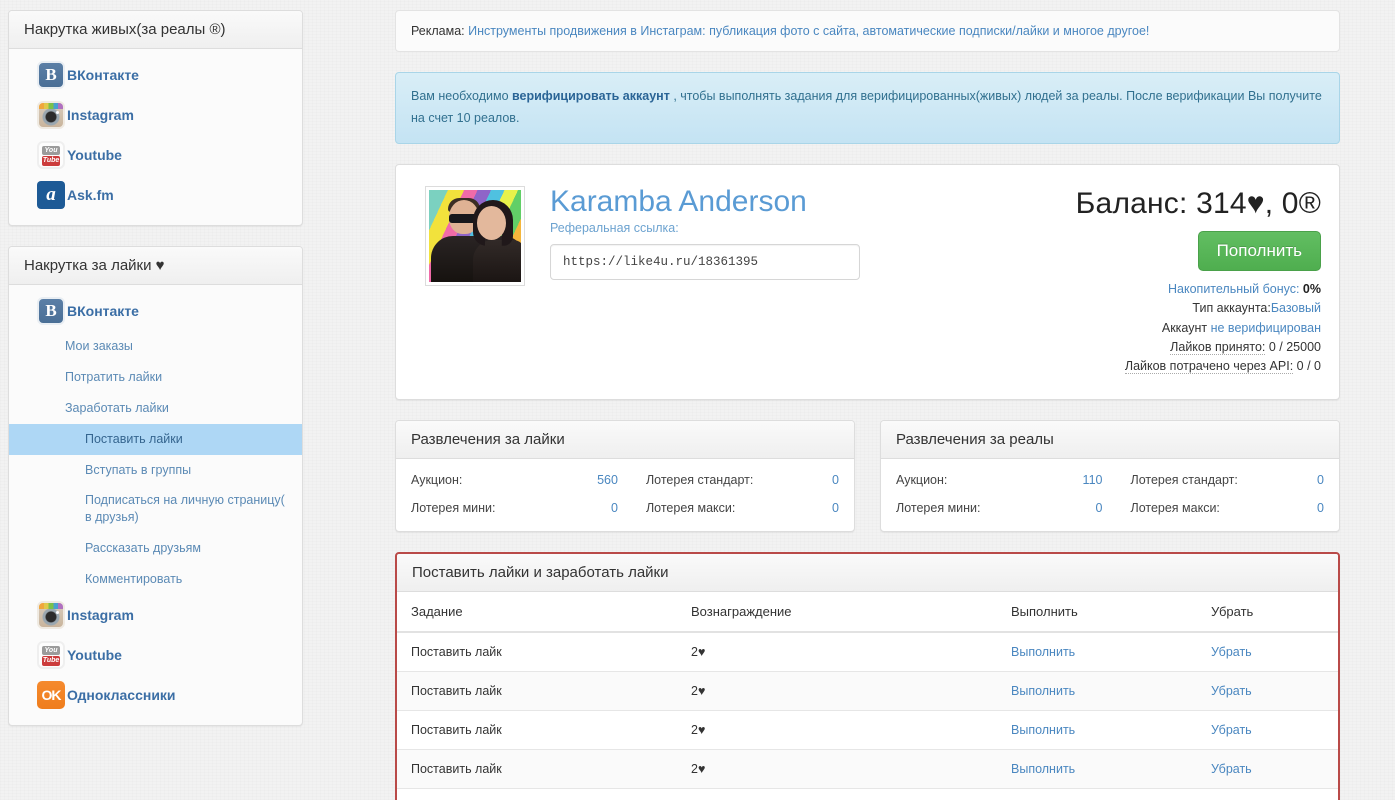  What do you see at coordinates (155, 408) in the screenshot?
I see `sidebar-item-earn-likes: Заработать лайки` at bounding box center [155, 408].